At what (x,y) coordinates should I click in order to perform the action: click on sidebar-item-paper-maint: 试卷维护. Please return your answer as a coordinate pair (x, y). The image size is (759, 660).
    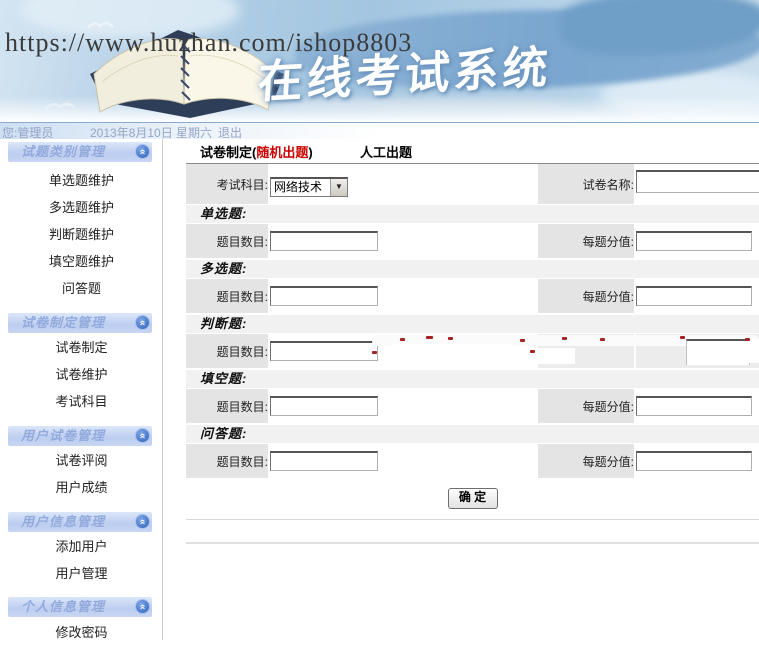
    Looking at the image, I should click on (81, 373).